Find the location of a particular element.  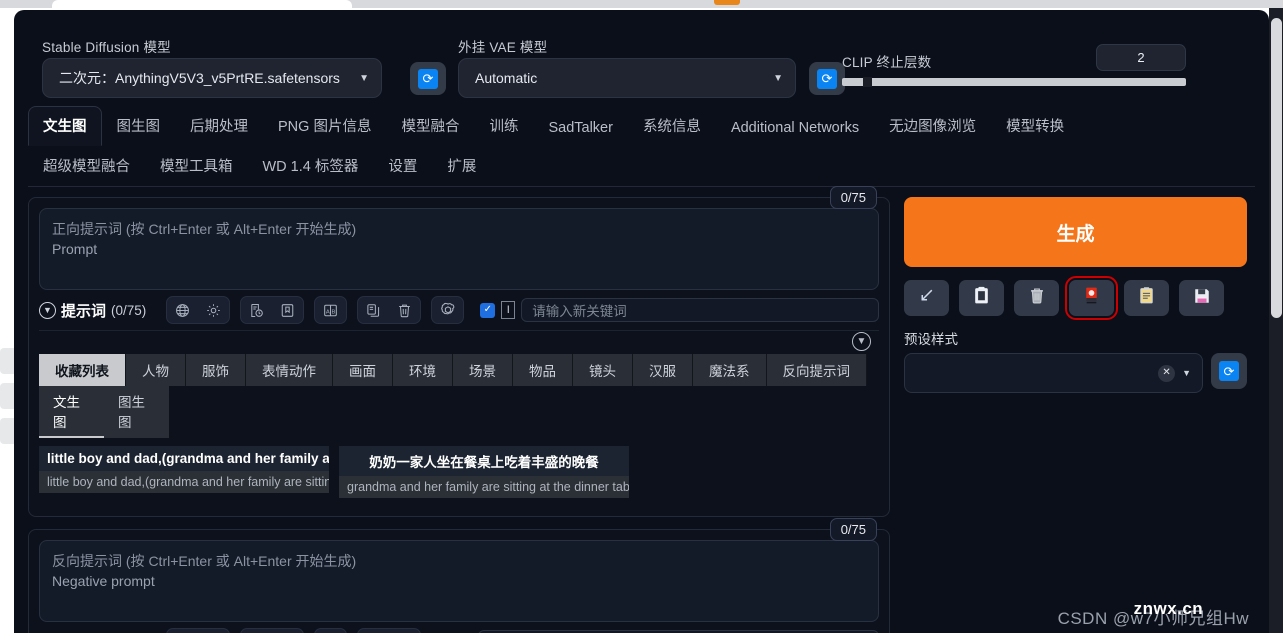

main-tab-2: WD 1.4 标签器 is located at coordinates (311, 166).